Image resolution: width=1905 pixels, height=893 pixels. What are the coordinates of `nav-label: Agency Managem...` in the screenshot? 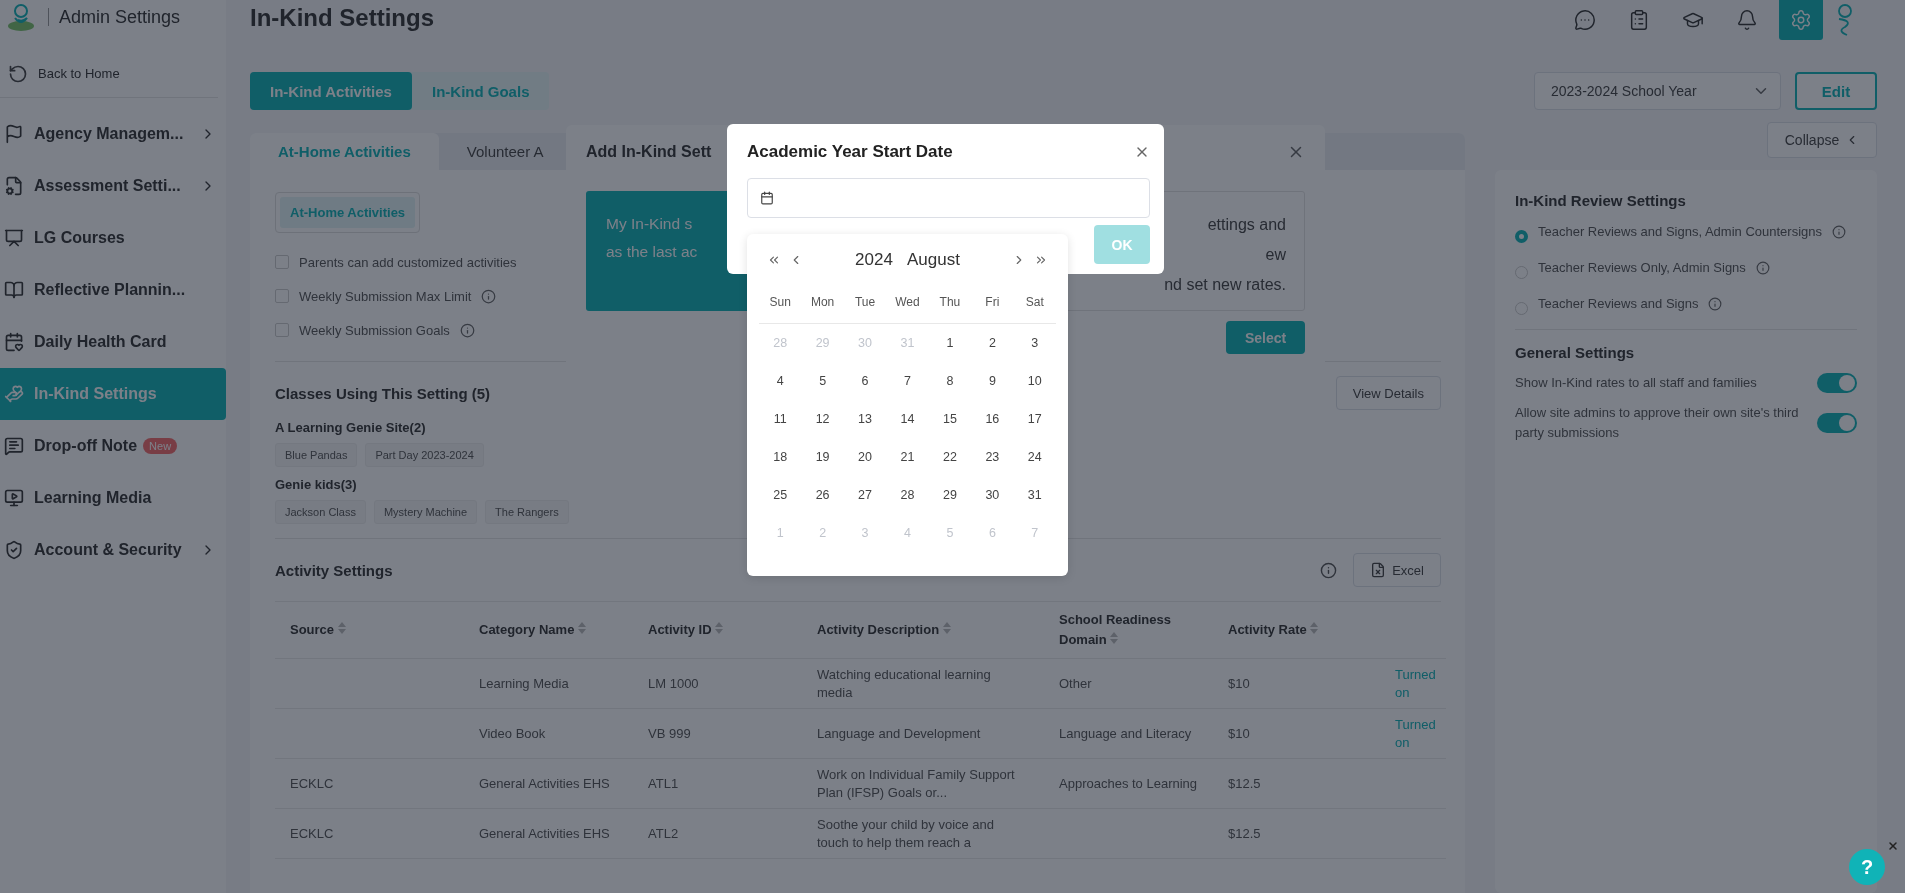 It's located at (109, 134).